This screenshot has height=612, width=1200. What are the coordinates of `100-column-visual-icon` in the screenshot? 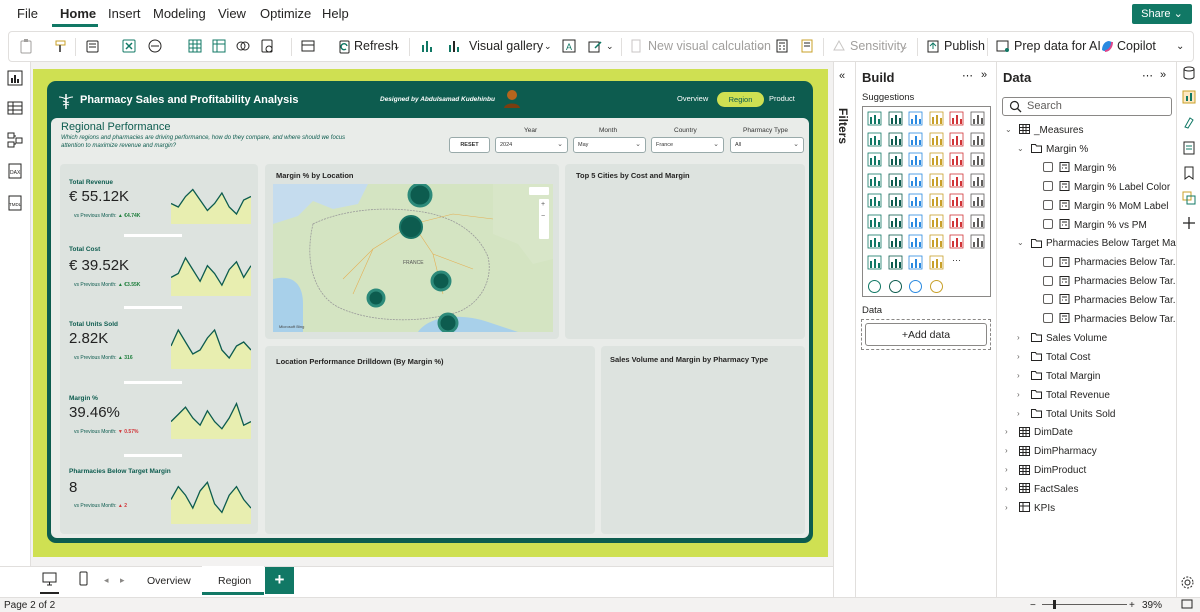 It's located at (977, 118).